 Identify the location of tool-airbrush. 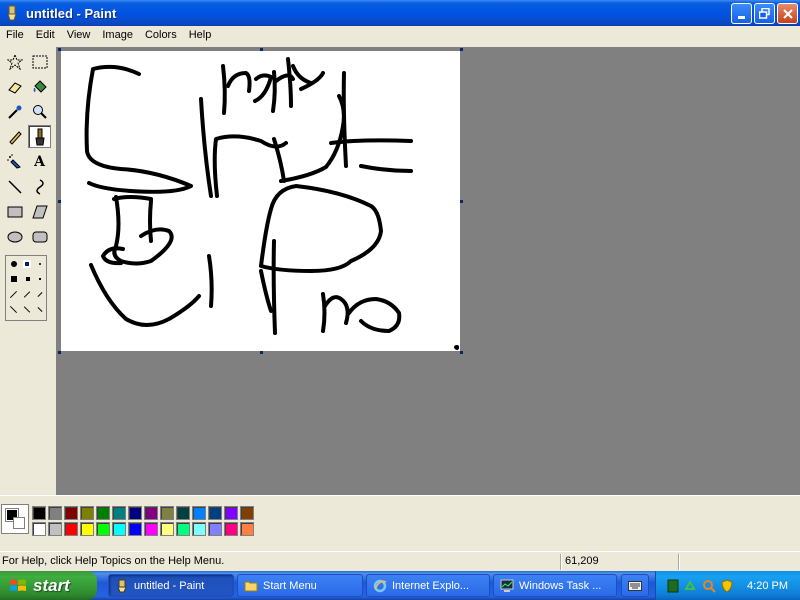
(14, 161).